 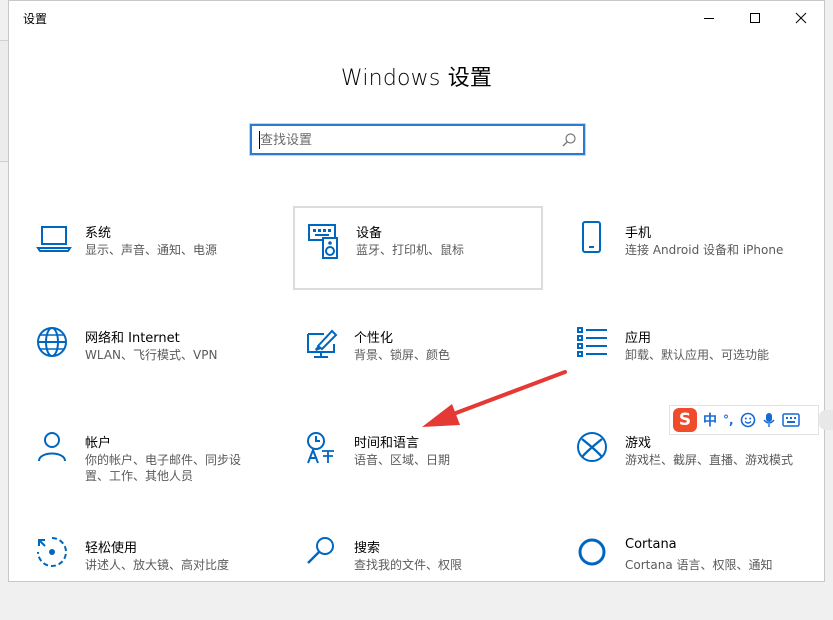 What do you see at coordinates (769, 420) in the screenshot?
I see `microphone-icon` at bounding box center [769, 420].